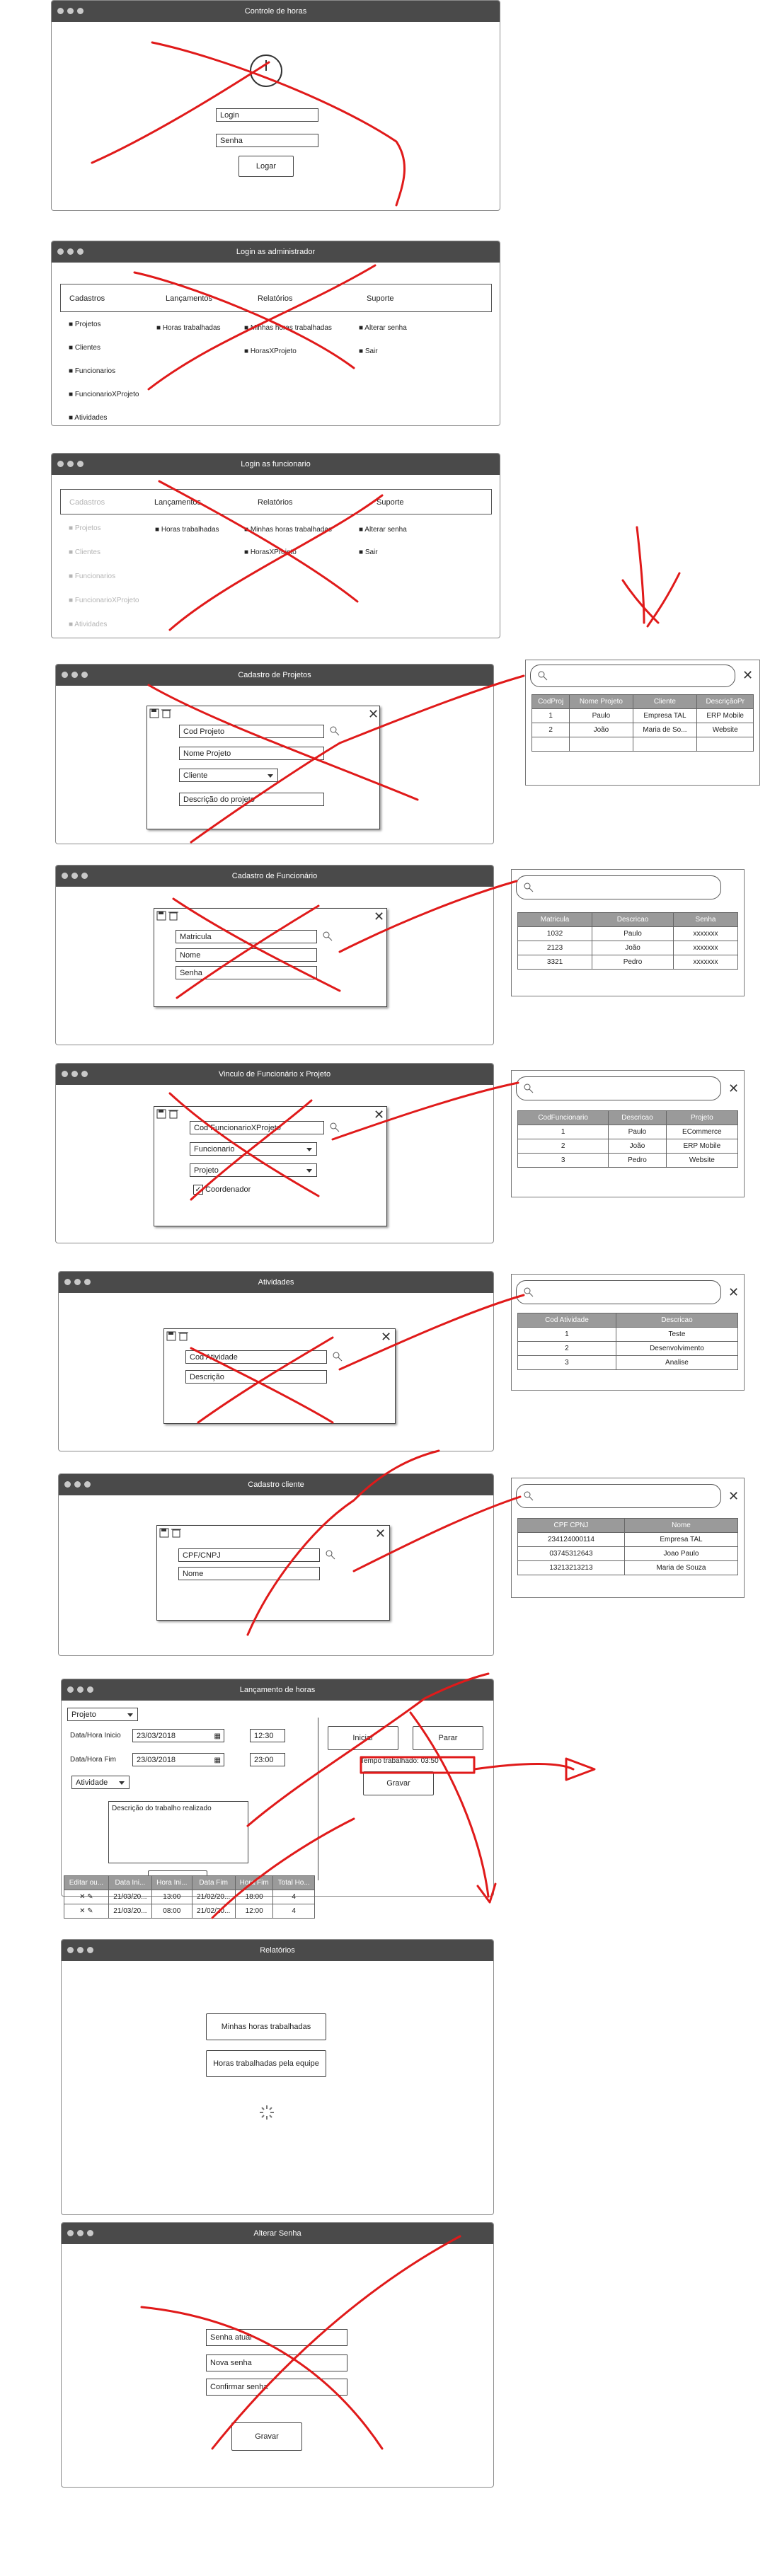  What do you see at coordinates (178, 1832) in the screenshot?
I see `descricao-textarea: Descrição do trabalho realizado` at bounding box center [178, 1832].